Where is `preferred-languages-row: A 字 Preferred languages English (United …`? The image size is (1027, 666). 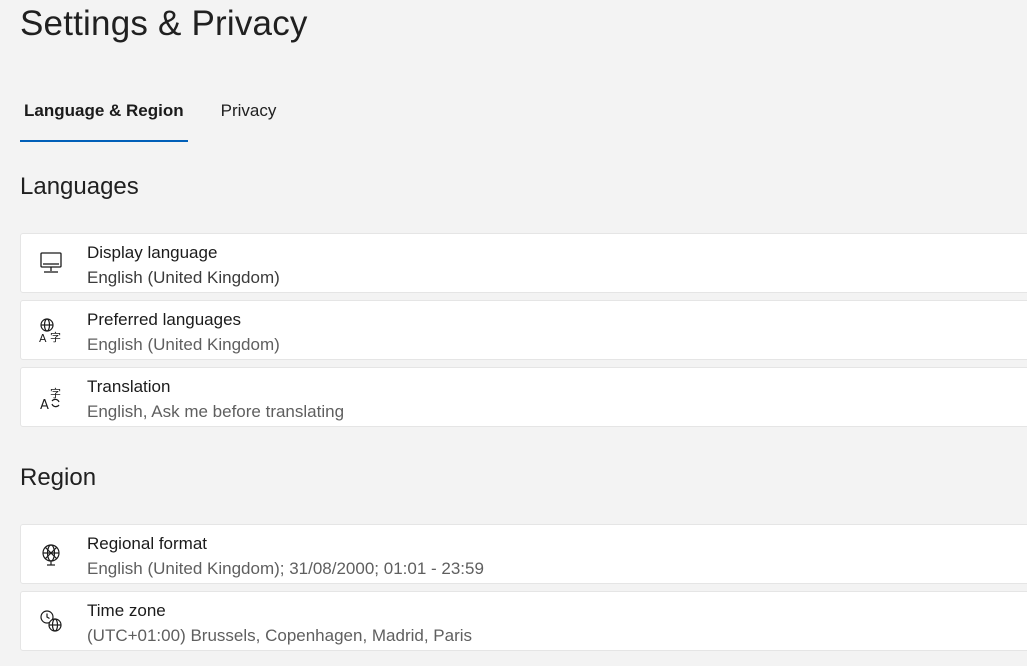 preferred-languages-row: A 字 Preferred languages English (United … is located at coordinates (523, 330).